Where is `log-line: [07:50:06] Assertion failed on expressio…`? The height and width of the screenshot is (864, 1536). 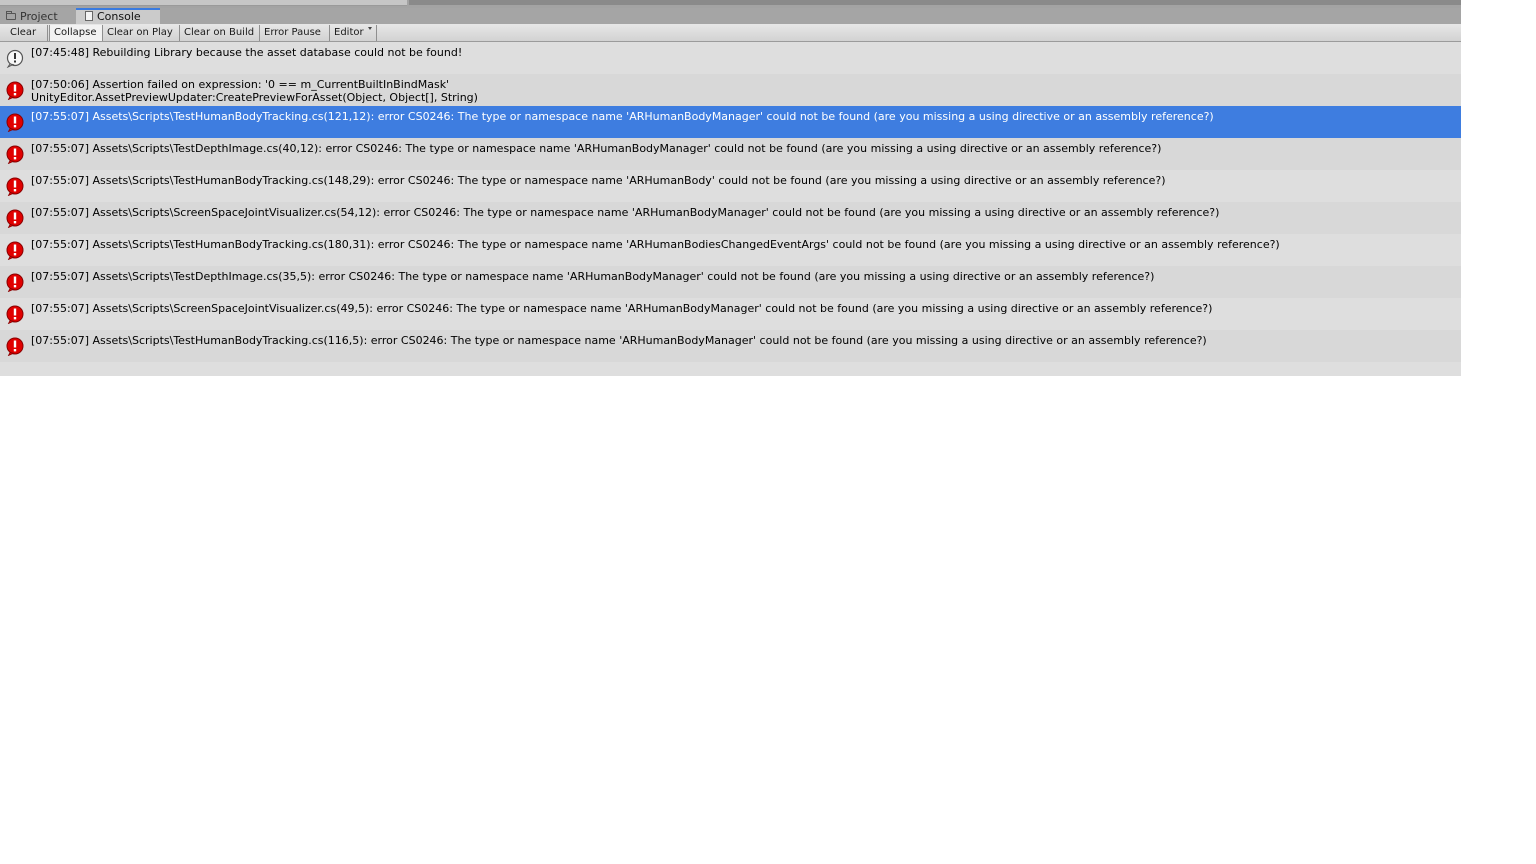
log-line: [07:50:06] Assertion failed on expressio… is located at coordinates (240, 84).